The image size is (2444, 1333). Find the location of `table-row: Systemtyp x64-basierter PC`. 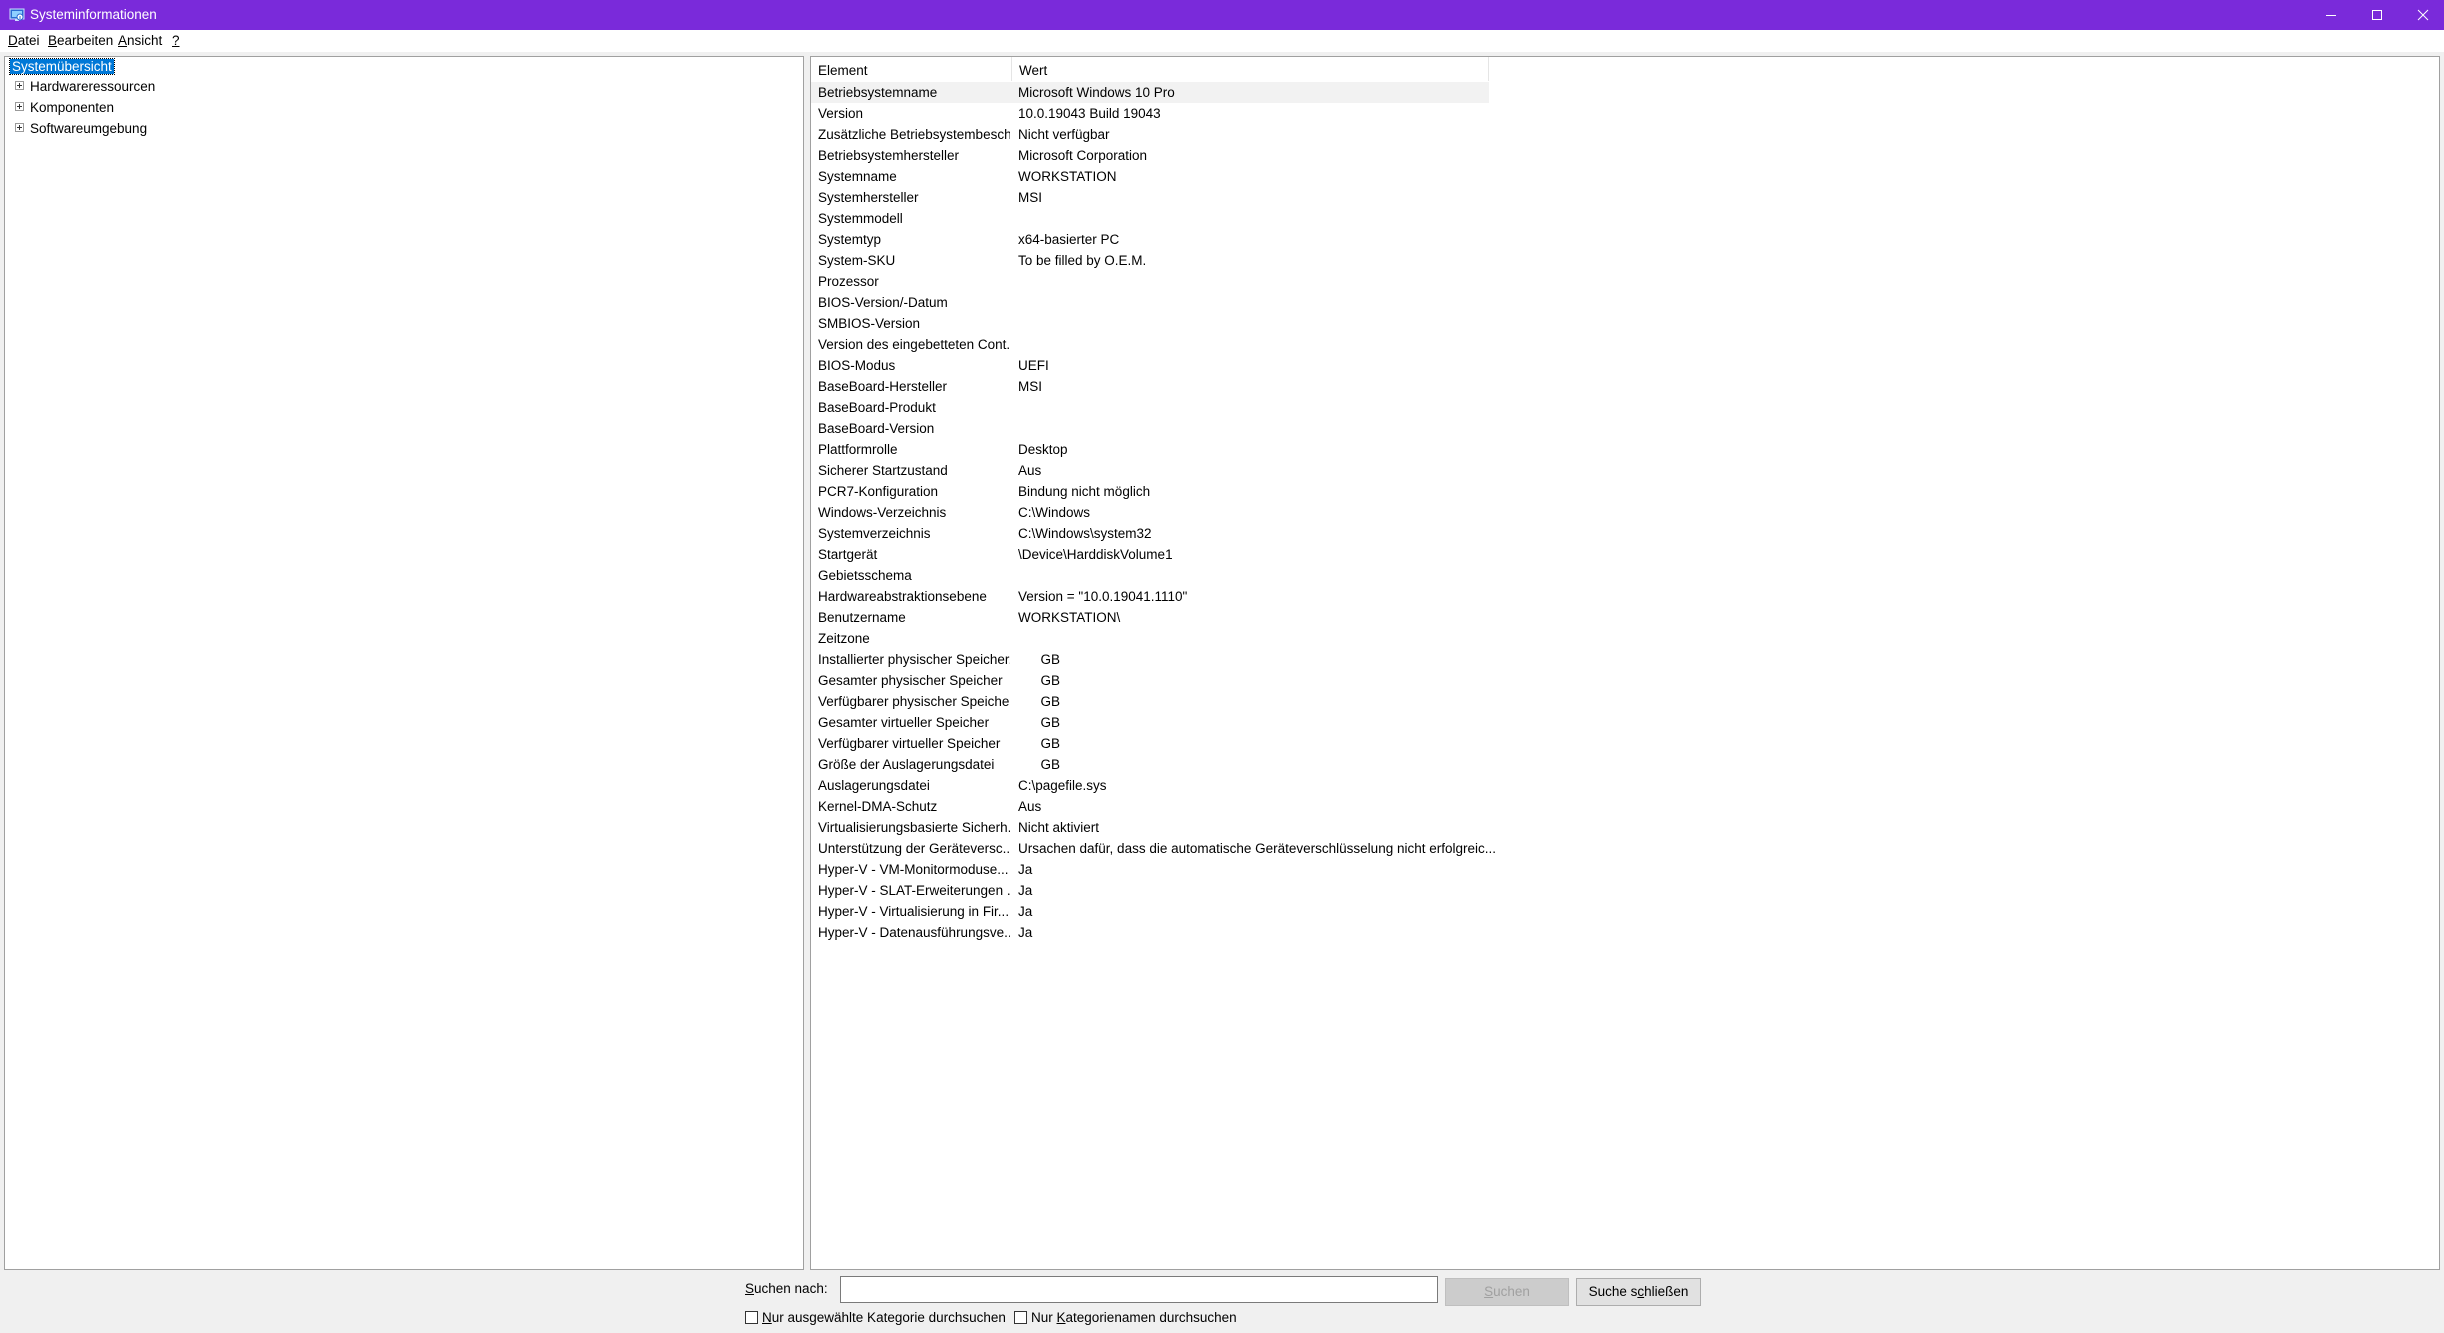

table-row: Systemtyp x64-basierter PC is located at coordinates (1150, 239).